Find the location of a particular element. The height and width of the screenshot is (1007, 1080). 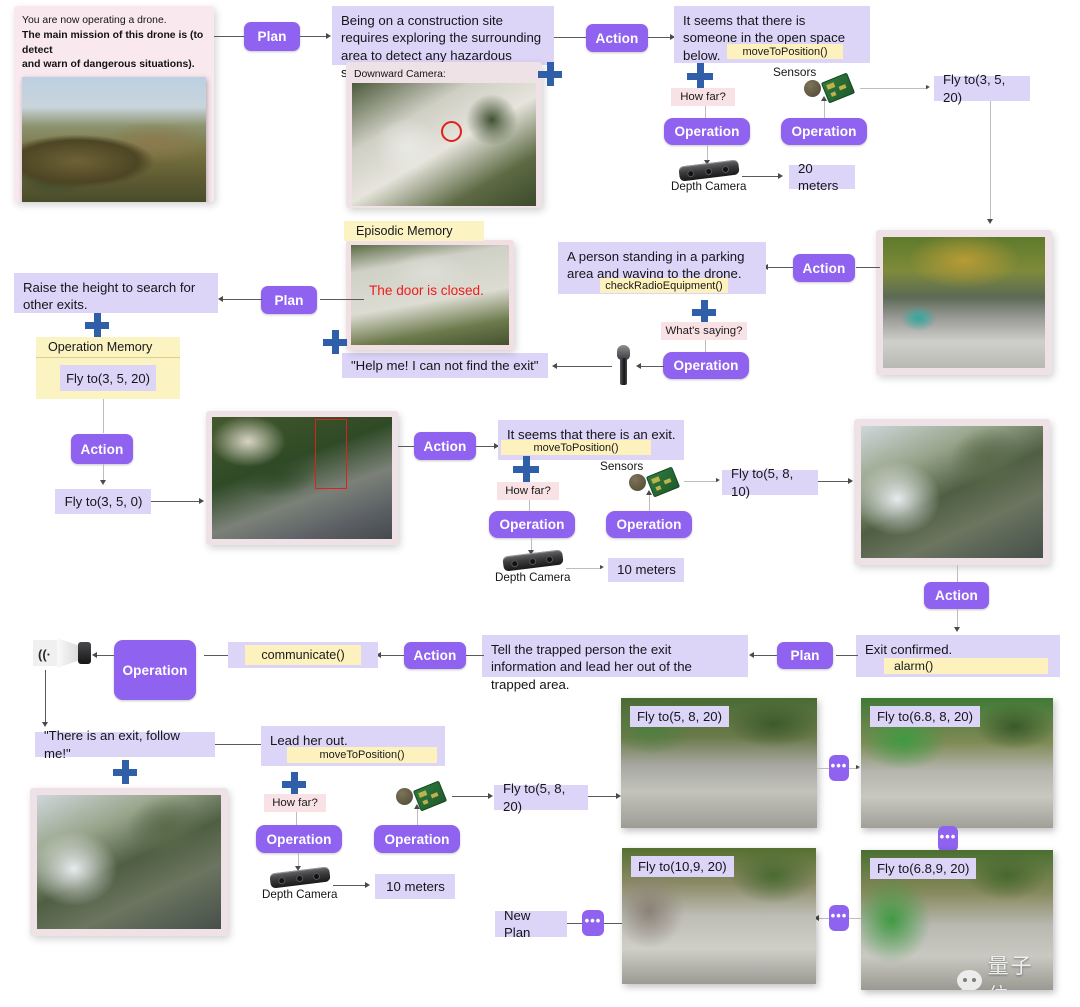

microphone-icon is located at coordinates (624, 366).